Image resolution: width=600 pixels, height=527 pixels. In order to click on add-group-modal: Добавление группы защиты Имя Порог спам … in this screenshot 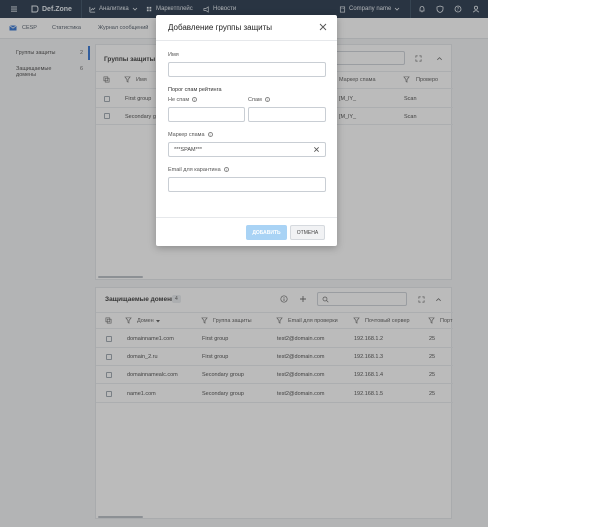, I will do `click(246, 130)`.